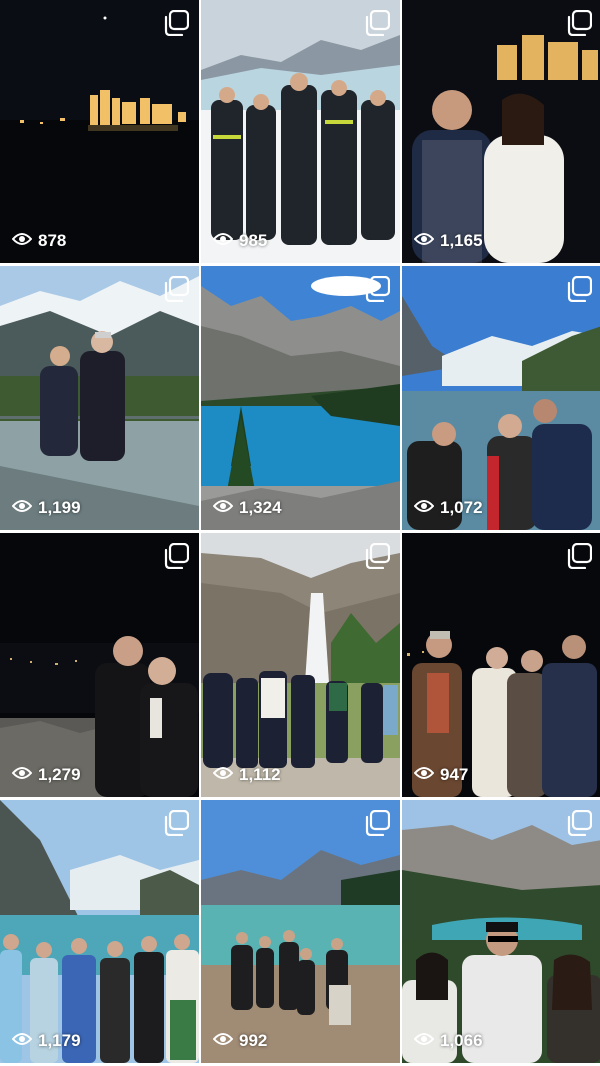 Image resolution: width=600 pixels, height=1066 pixels. I want to click on post-tile: 1,199, so click(99, 398).